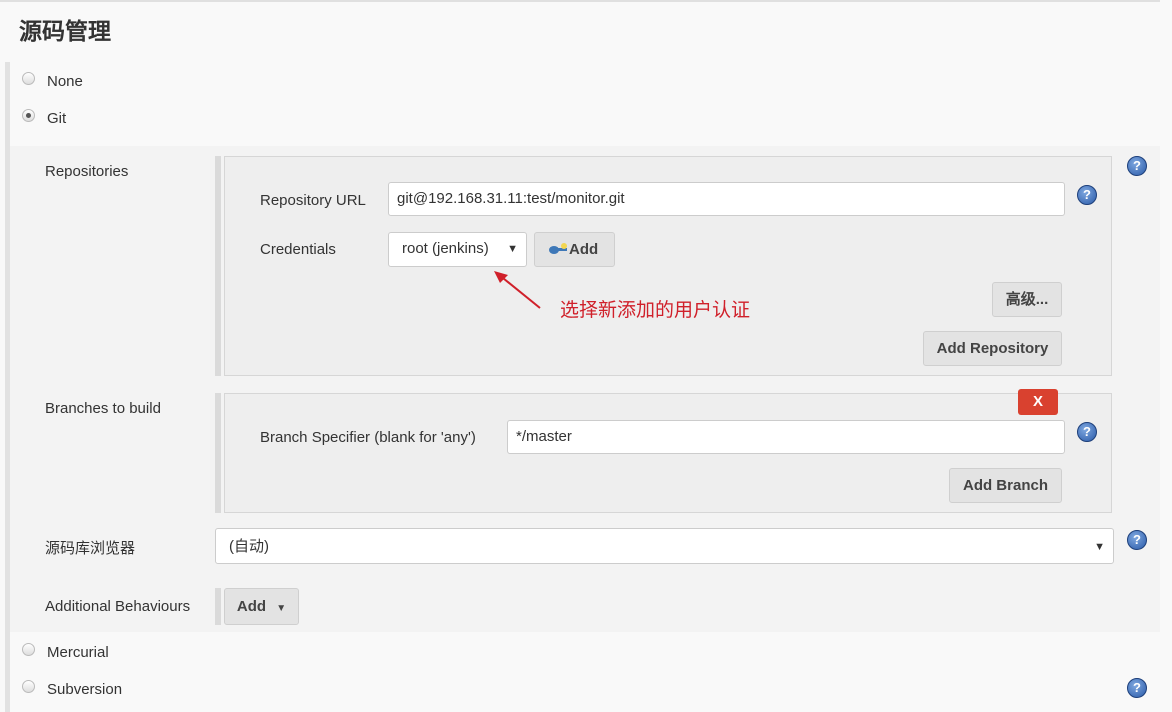 The height and width of the screenshot is (712, 1172). Describe the element at coordinates (445, 248) in the screenshot. I see `credentials-value: root (jenkins)` at that location.